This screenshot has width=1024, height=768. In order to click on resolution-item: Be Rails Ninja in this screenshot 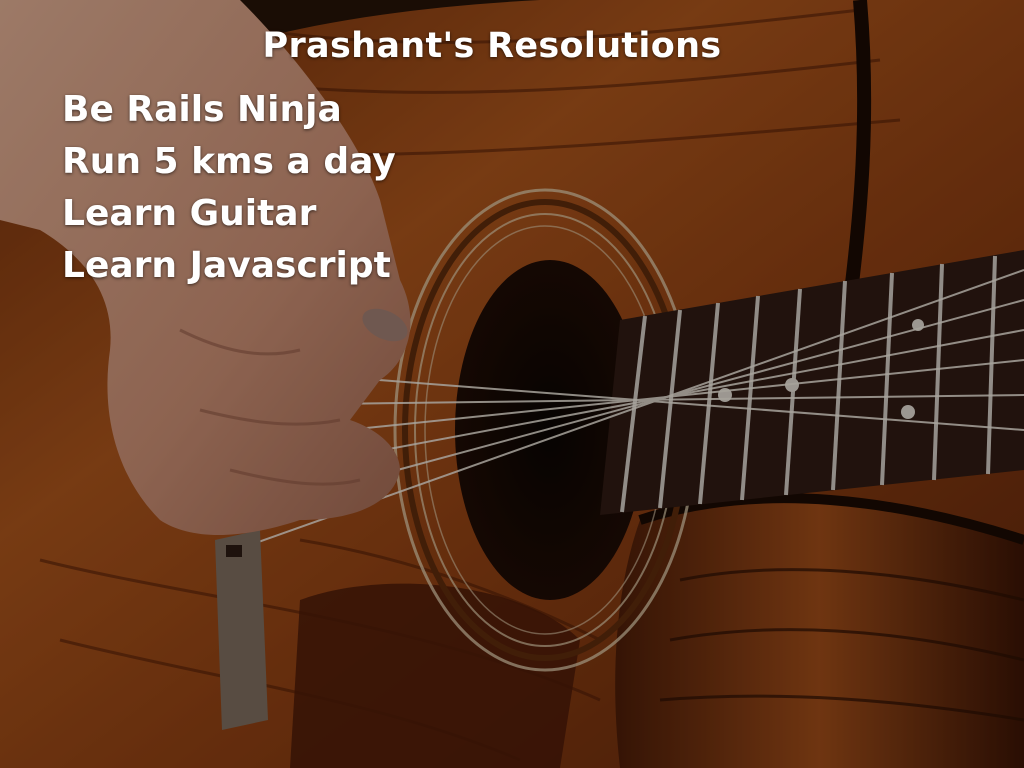, I will do `click(202, 109)`.